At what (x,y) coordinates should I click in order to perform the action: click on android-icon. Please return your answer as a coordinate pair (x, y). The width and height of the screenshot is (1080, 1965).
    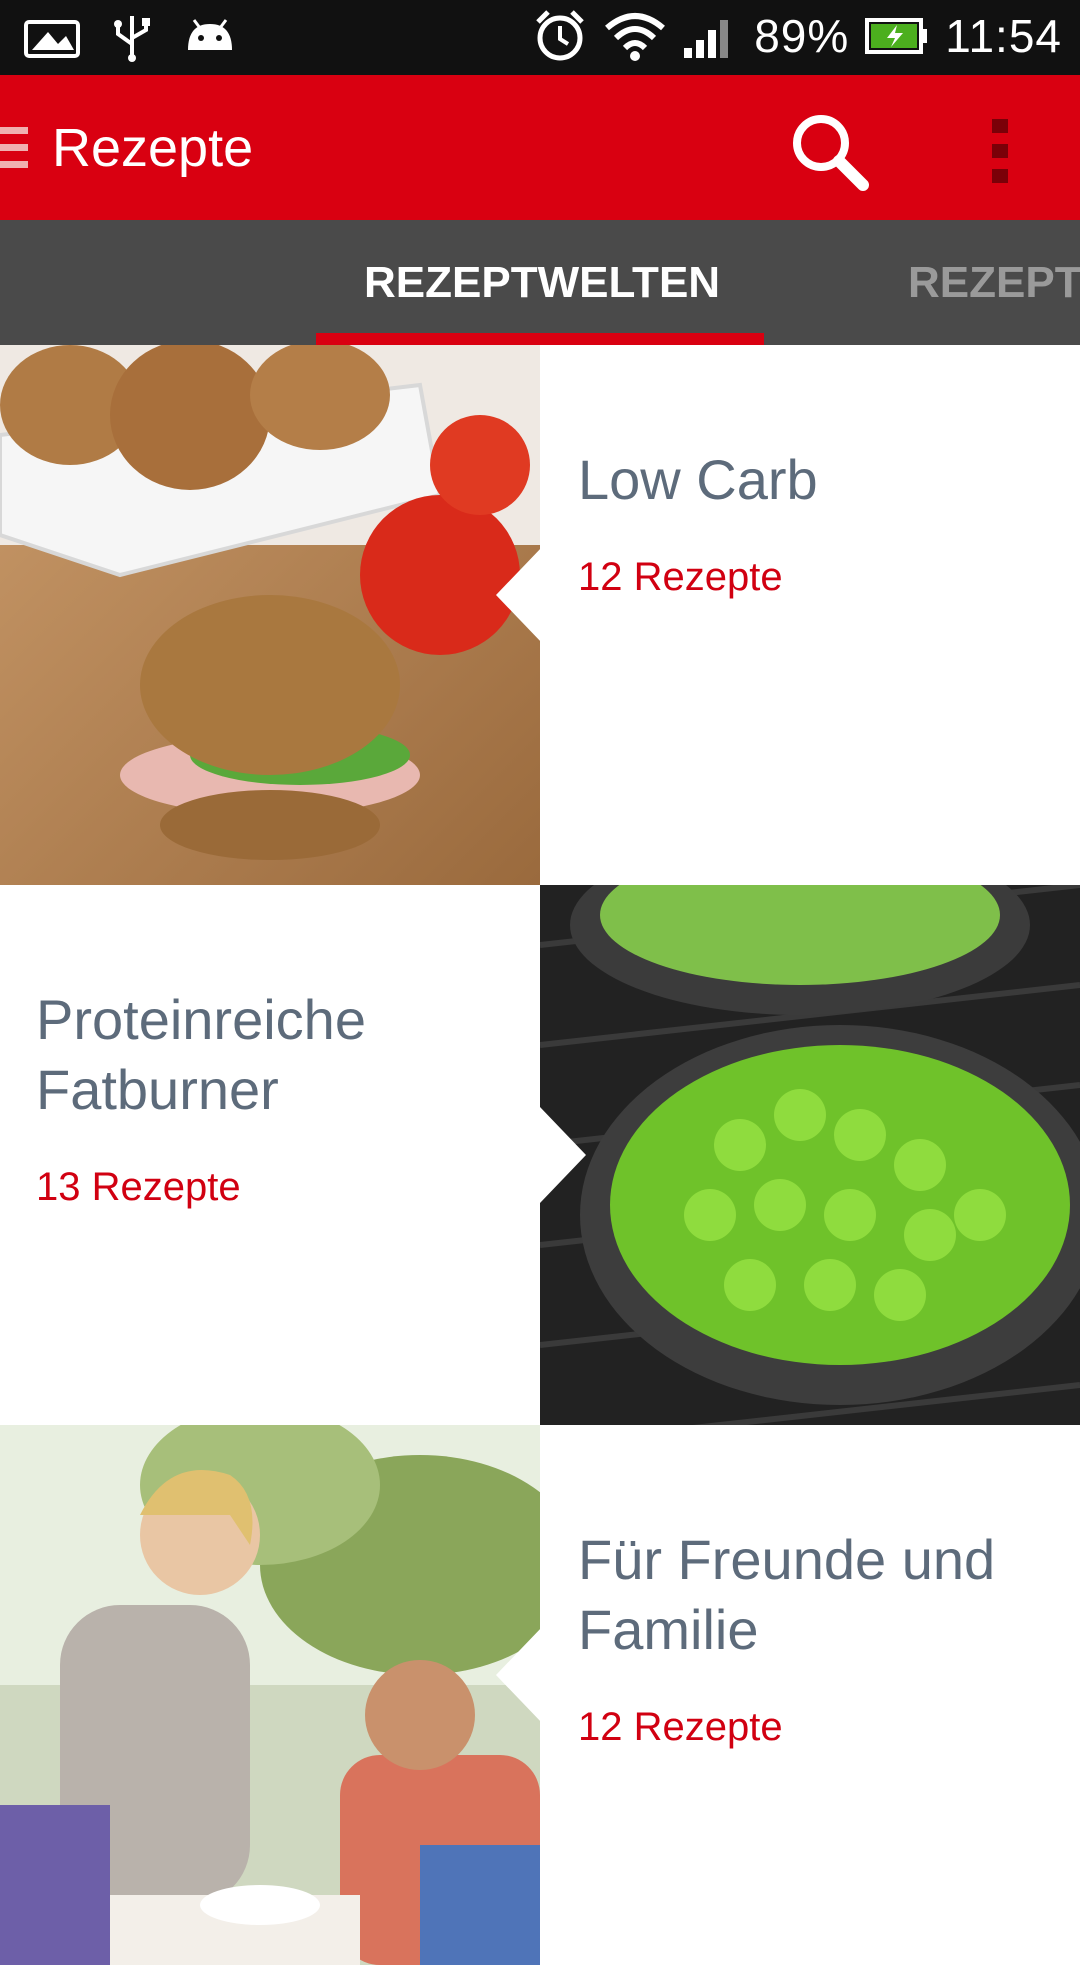
    Looking at the image, I should click on (210, 38).